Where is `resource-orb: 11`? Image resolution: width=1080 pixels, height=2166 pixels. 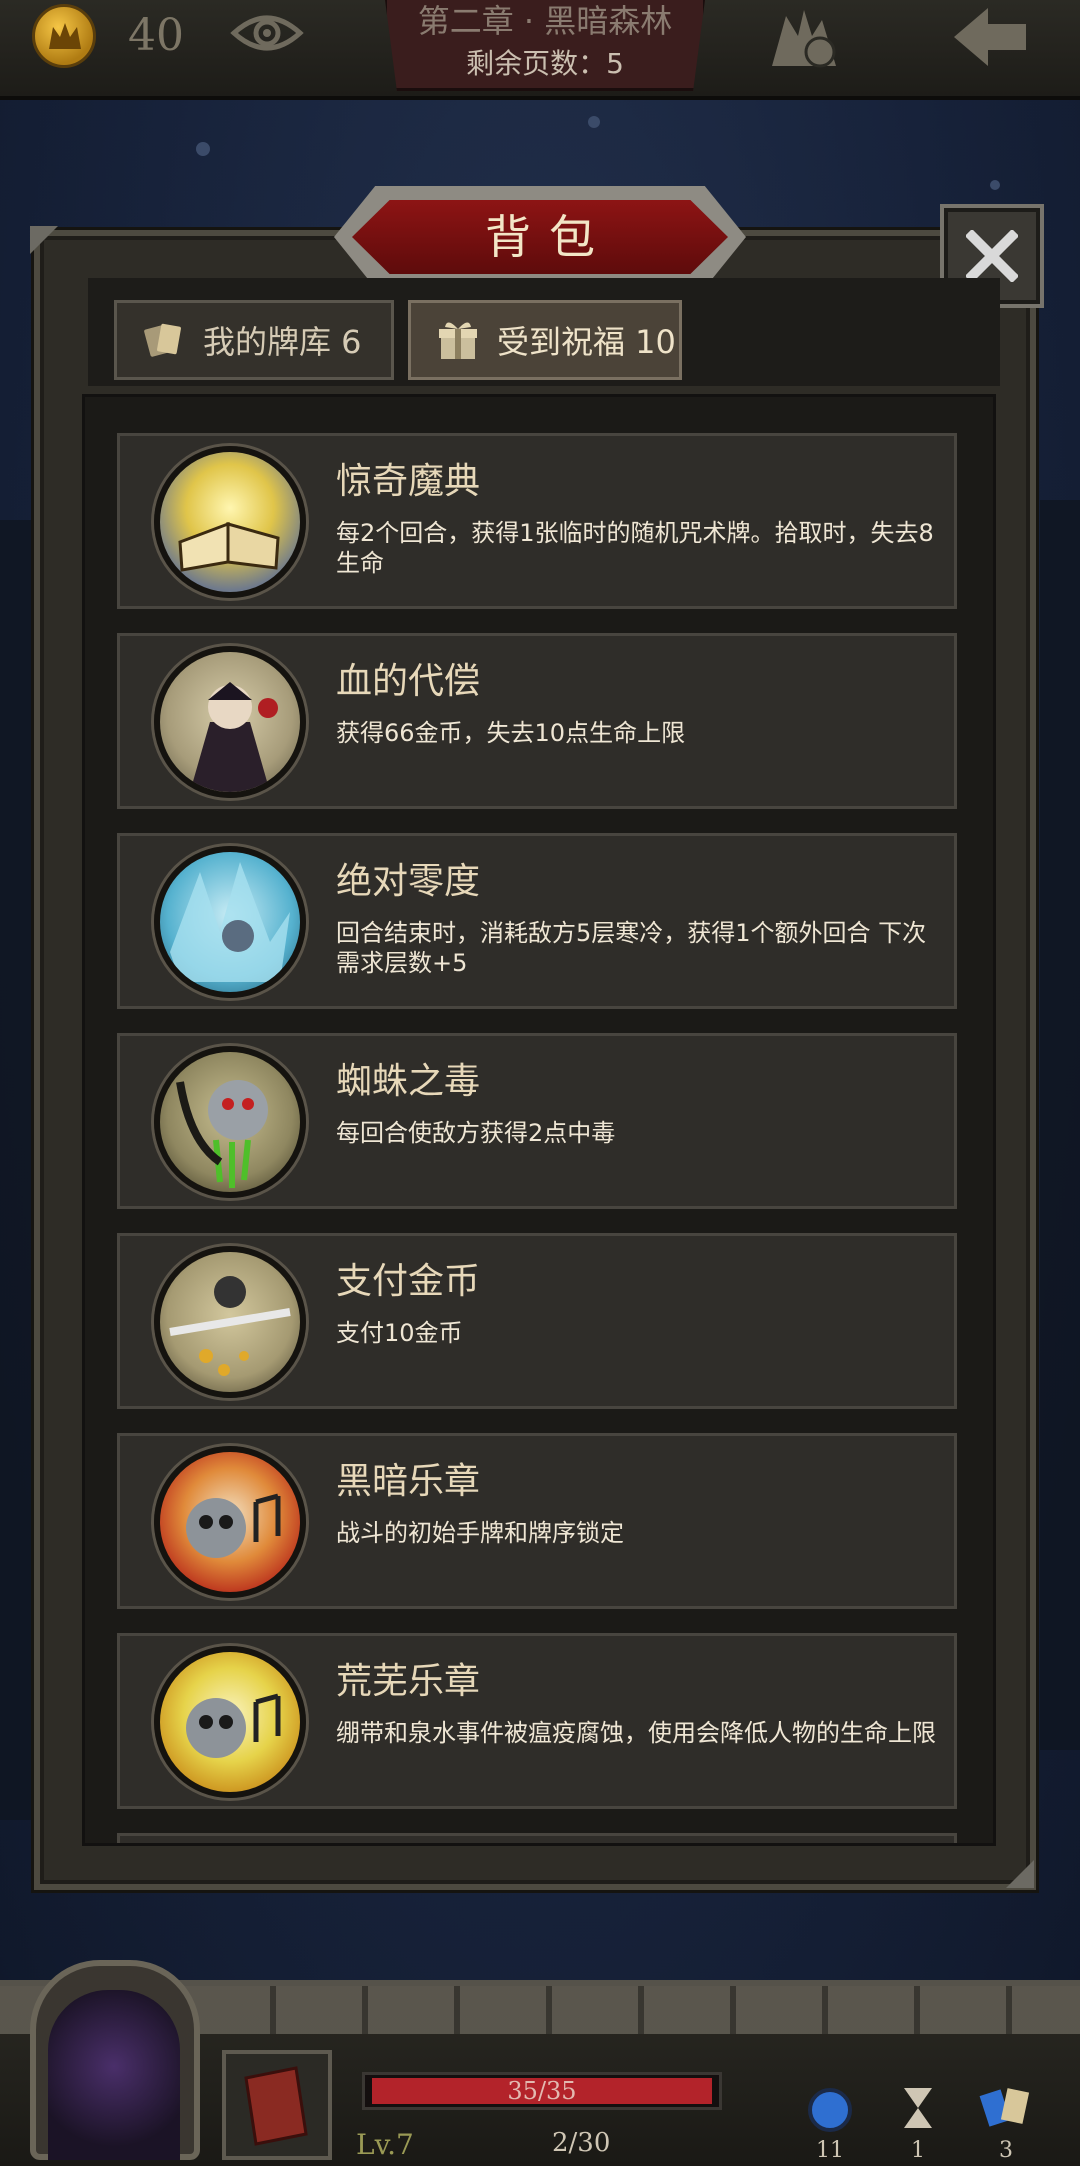
resource-orb: 11 is located at coordinates (830, 2122).